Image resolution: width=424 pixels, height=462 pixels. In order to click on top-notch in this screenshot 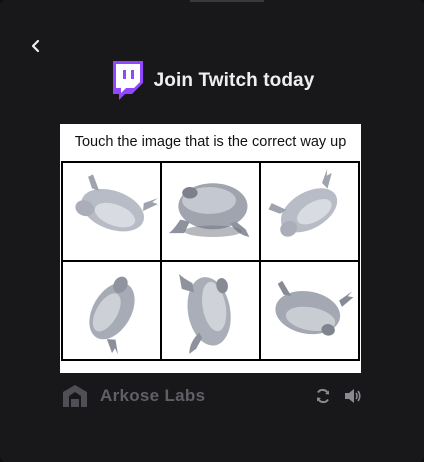, I will do `click(227, 1)`.